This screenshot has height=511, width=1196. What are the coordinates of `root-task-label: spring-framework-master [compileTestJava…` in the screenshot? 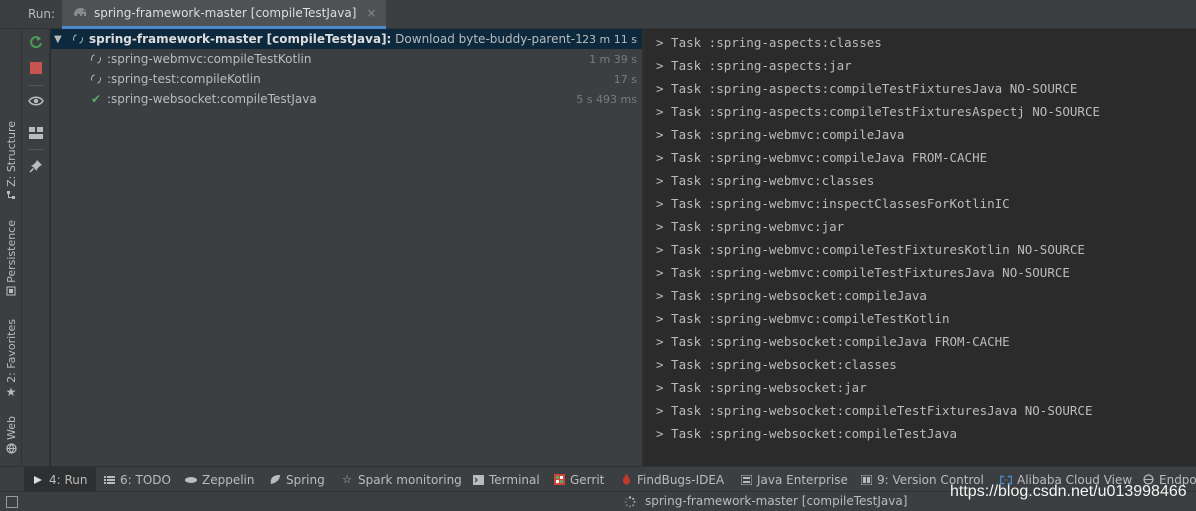 It's located at (240, 39).